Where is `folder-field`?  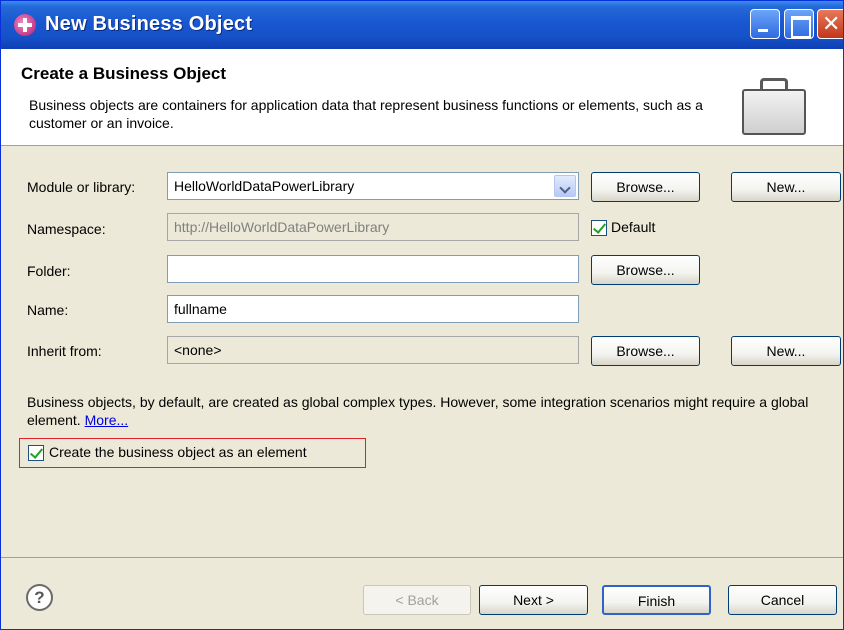
folder-field is located at coordinates (373, 269).